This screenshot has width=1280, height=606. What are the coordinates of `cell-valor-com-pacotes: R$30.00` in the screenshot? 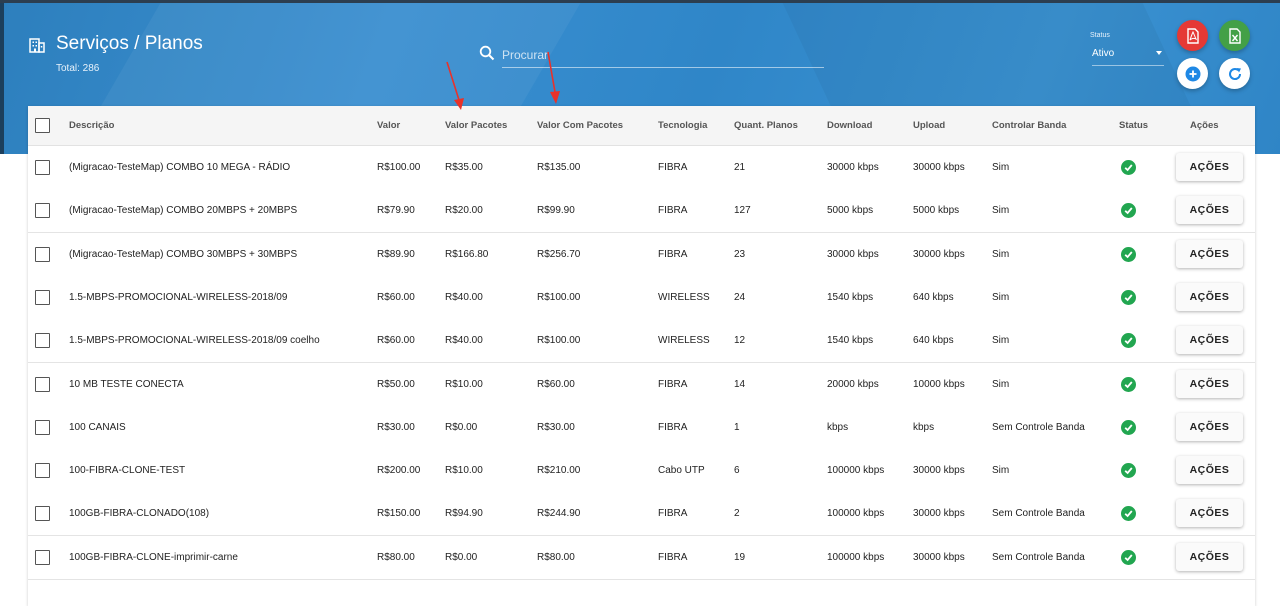 It's located at (556, 427).